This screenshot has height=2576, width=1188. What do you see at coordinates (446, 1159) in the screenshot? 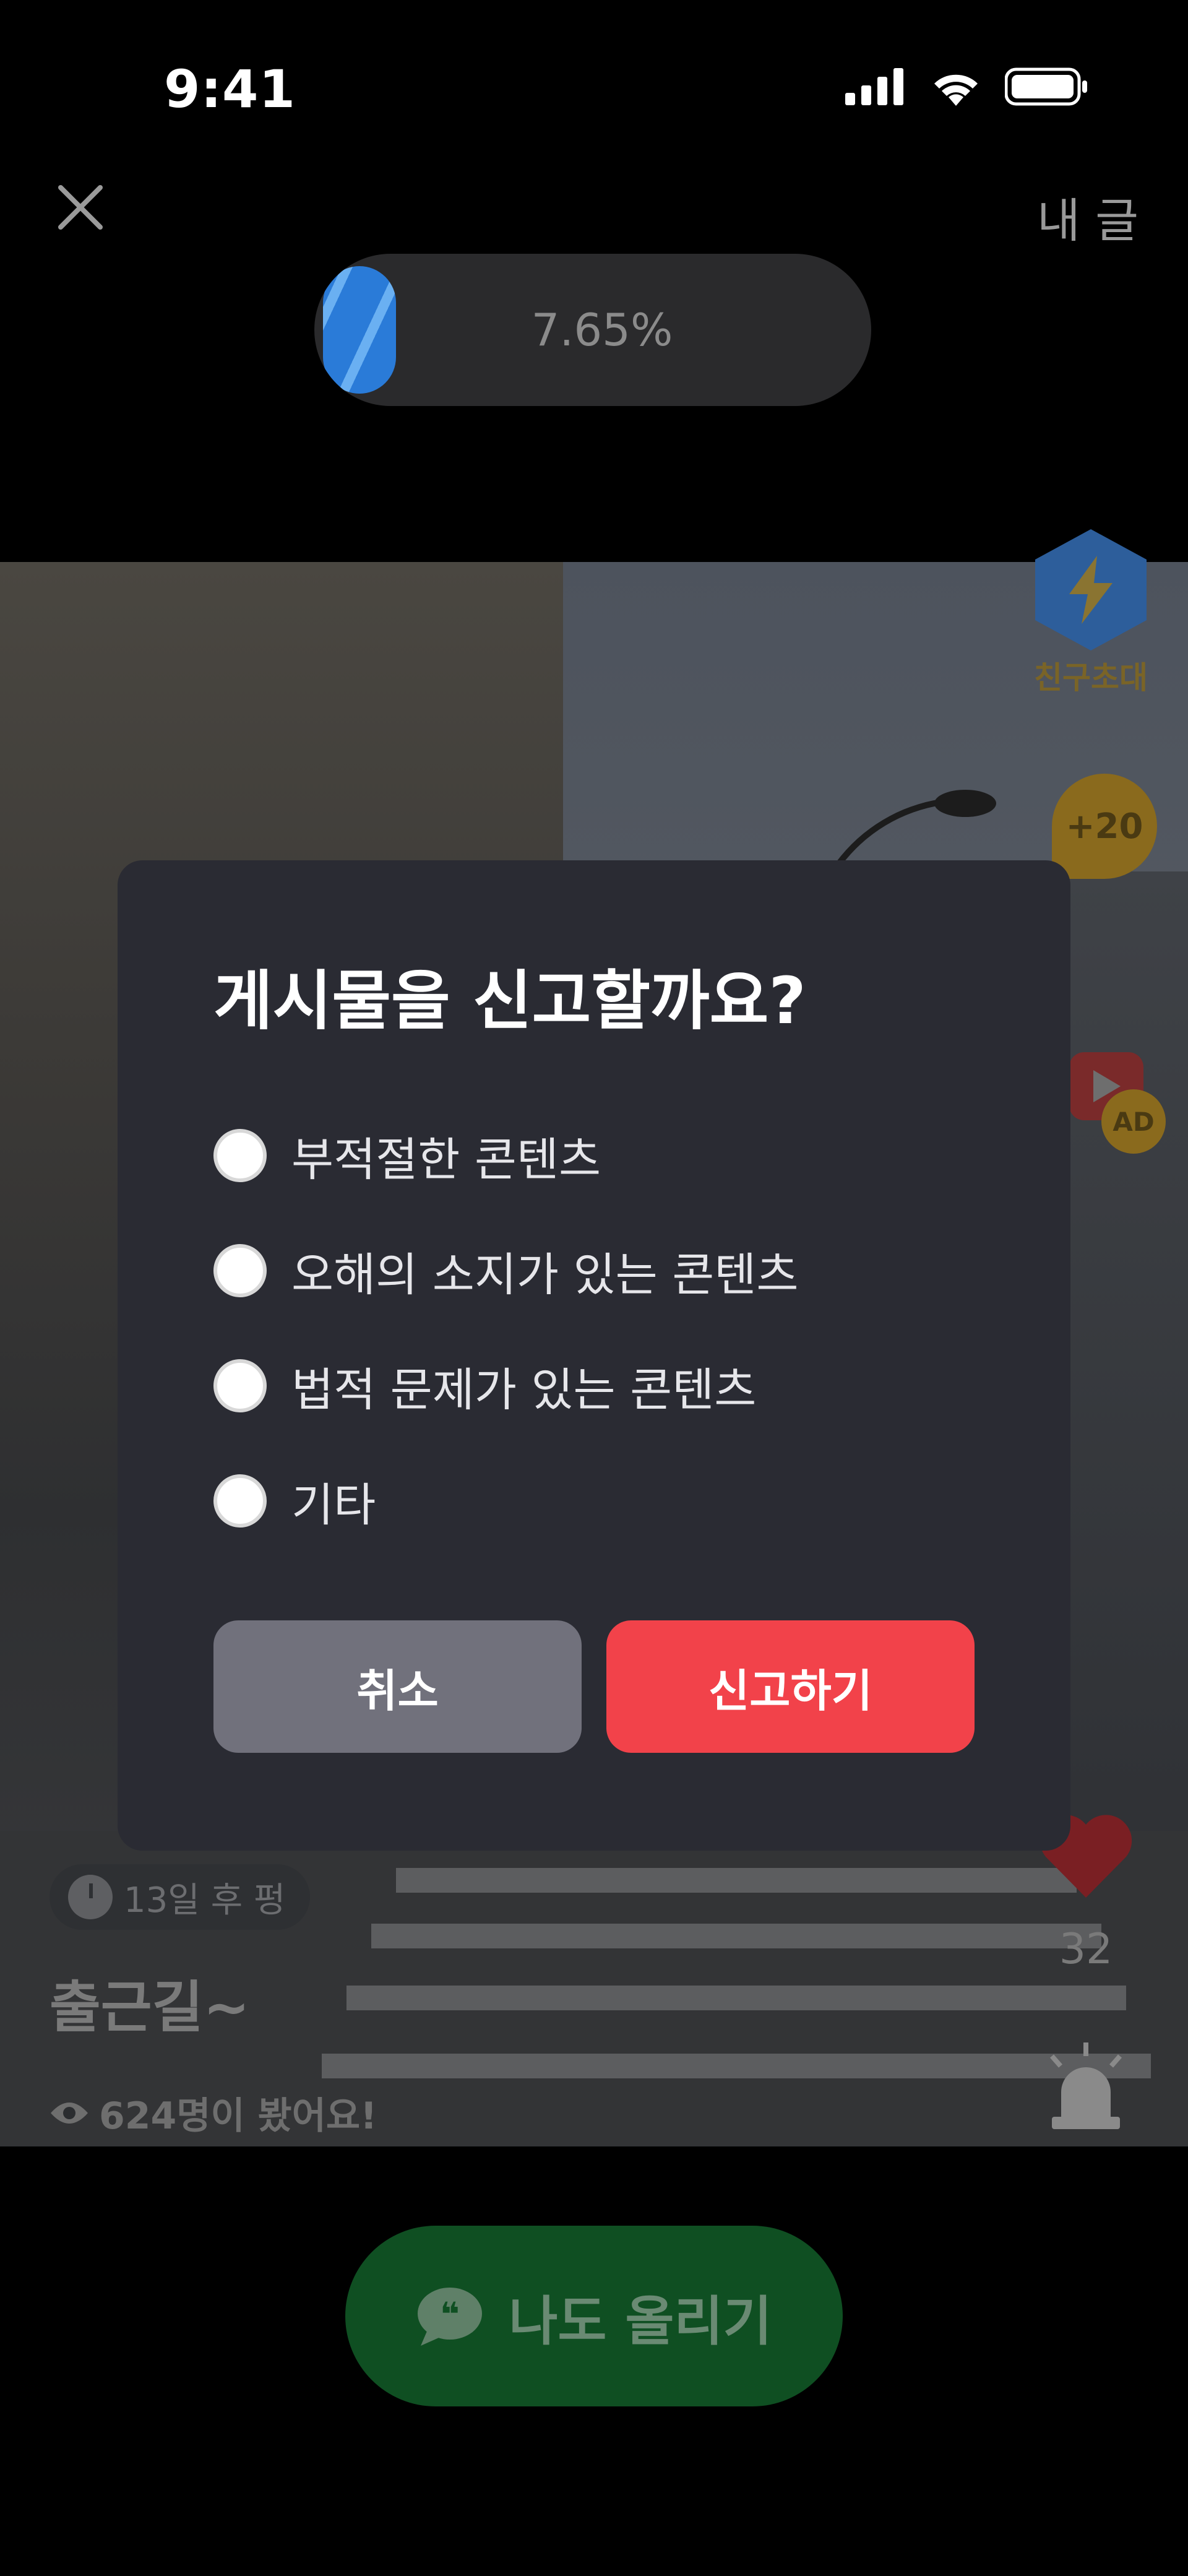
I see `report-option-label: 부적절한 콘텐츠` at bounding box center [446, 1159].